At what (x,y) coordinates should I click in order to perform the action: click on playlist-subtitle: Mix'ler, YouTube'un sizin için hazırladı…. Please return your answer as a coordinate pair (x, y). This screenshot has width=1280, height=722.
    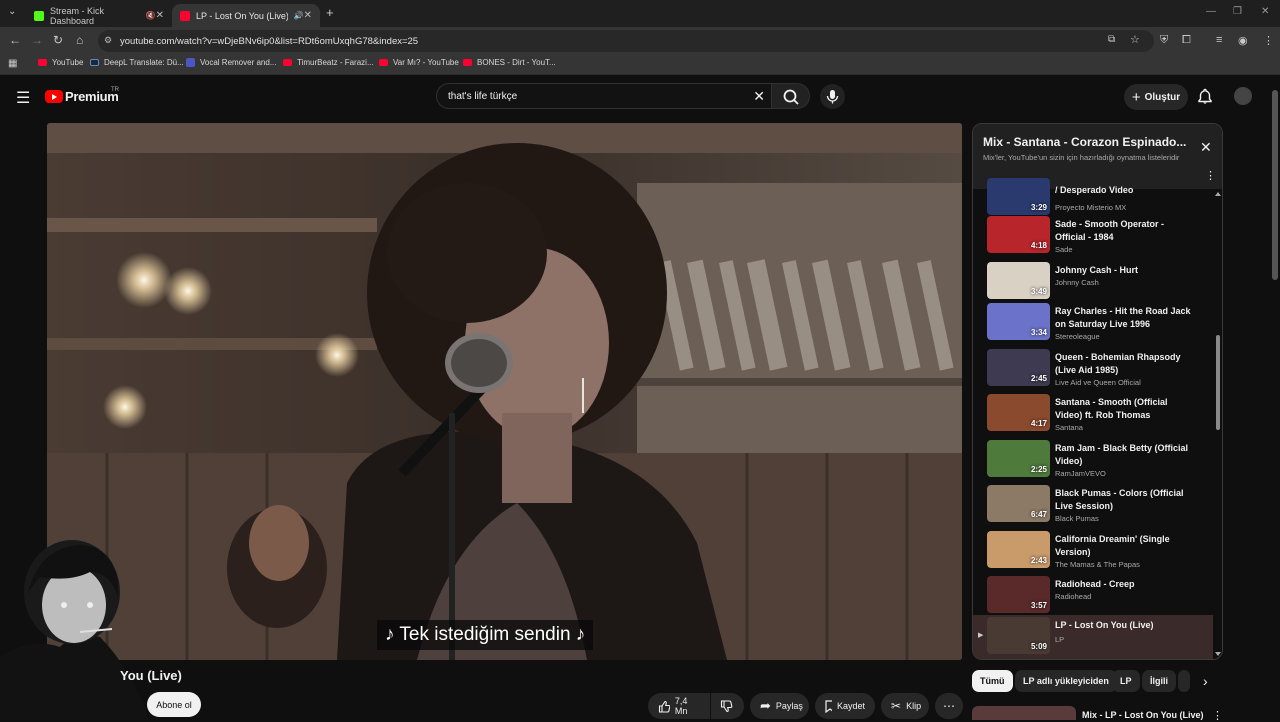
    Looking at the image, I should click on (1081, 157).